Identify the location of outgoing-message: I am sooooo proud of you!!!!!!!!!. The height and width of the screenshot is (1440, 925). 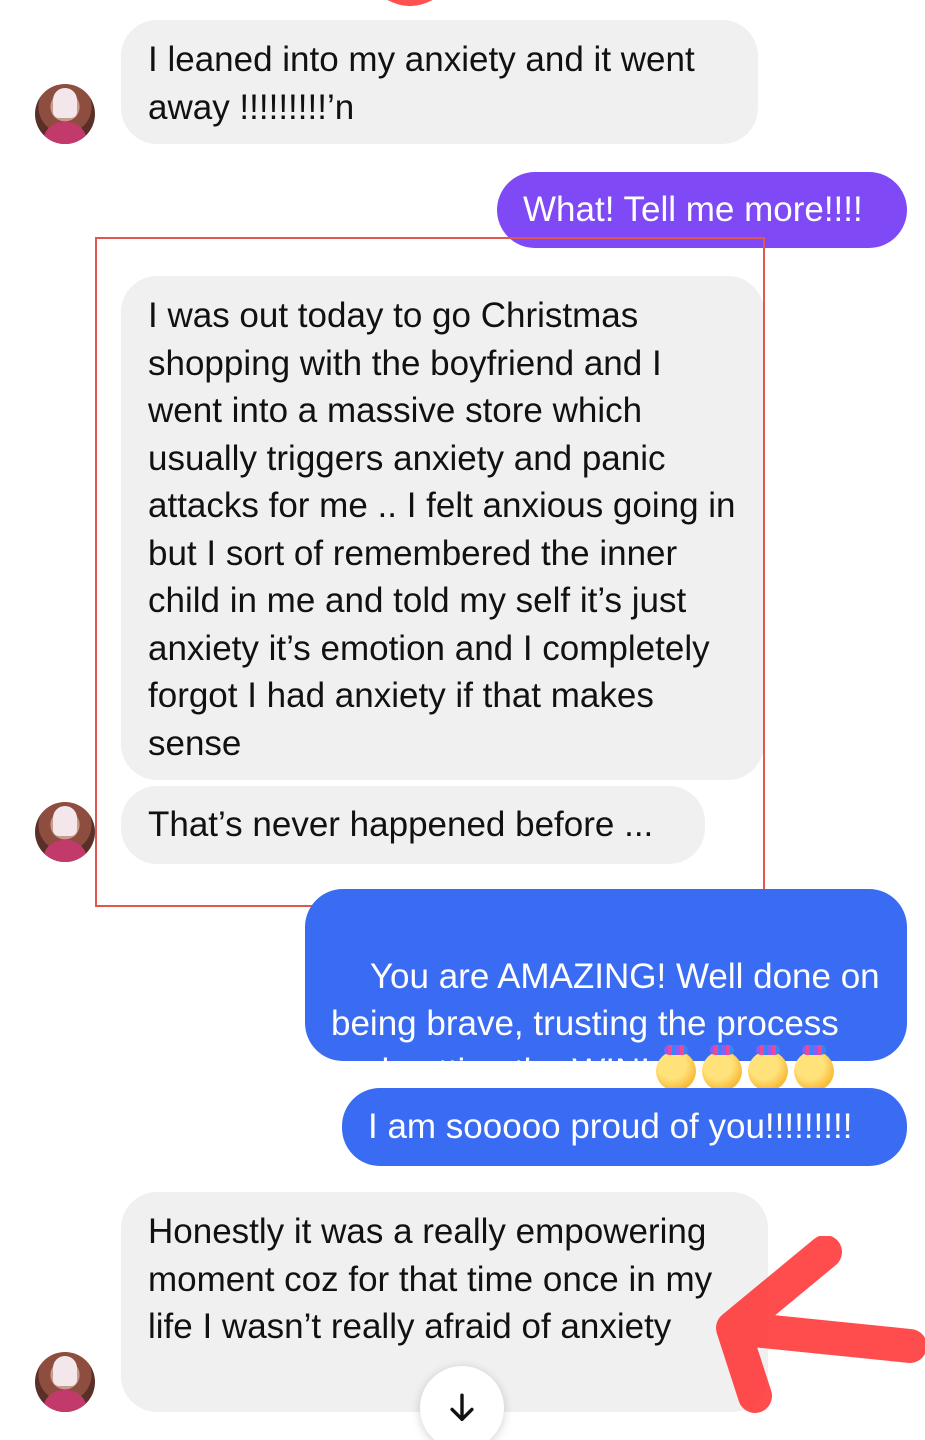
(624, 1127).